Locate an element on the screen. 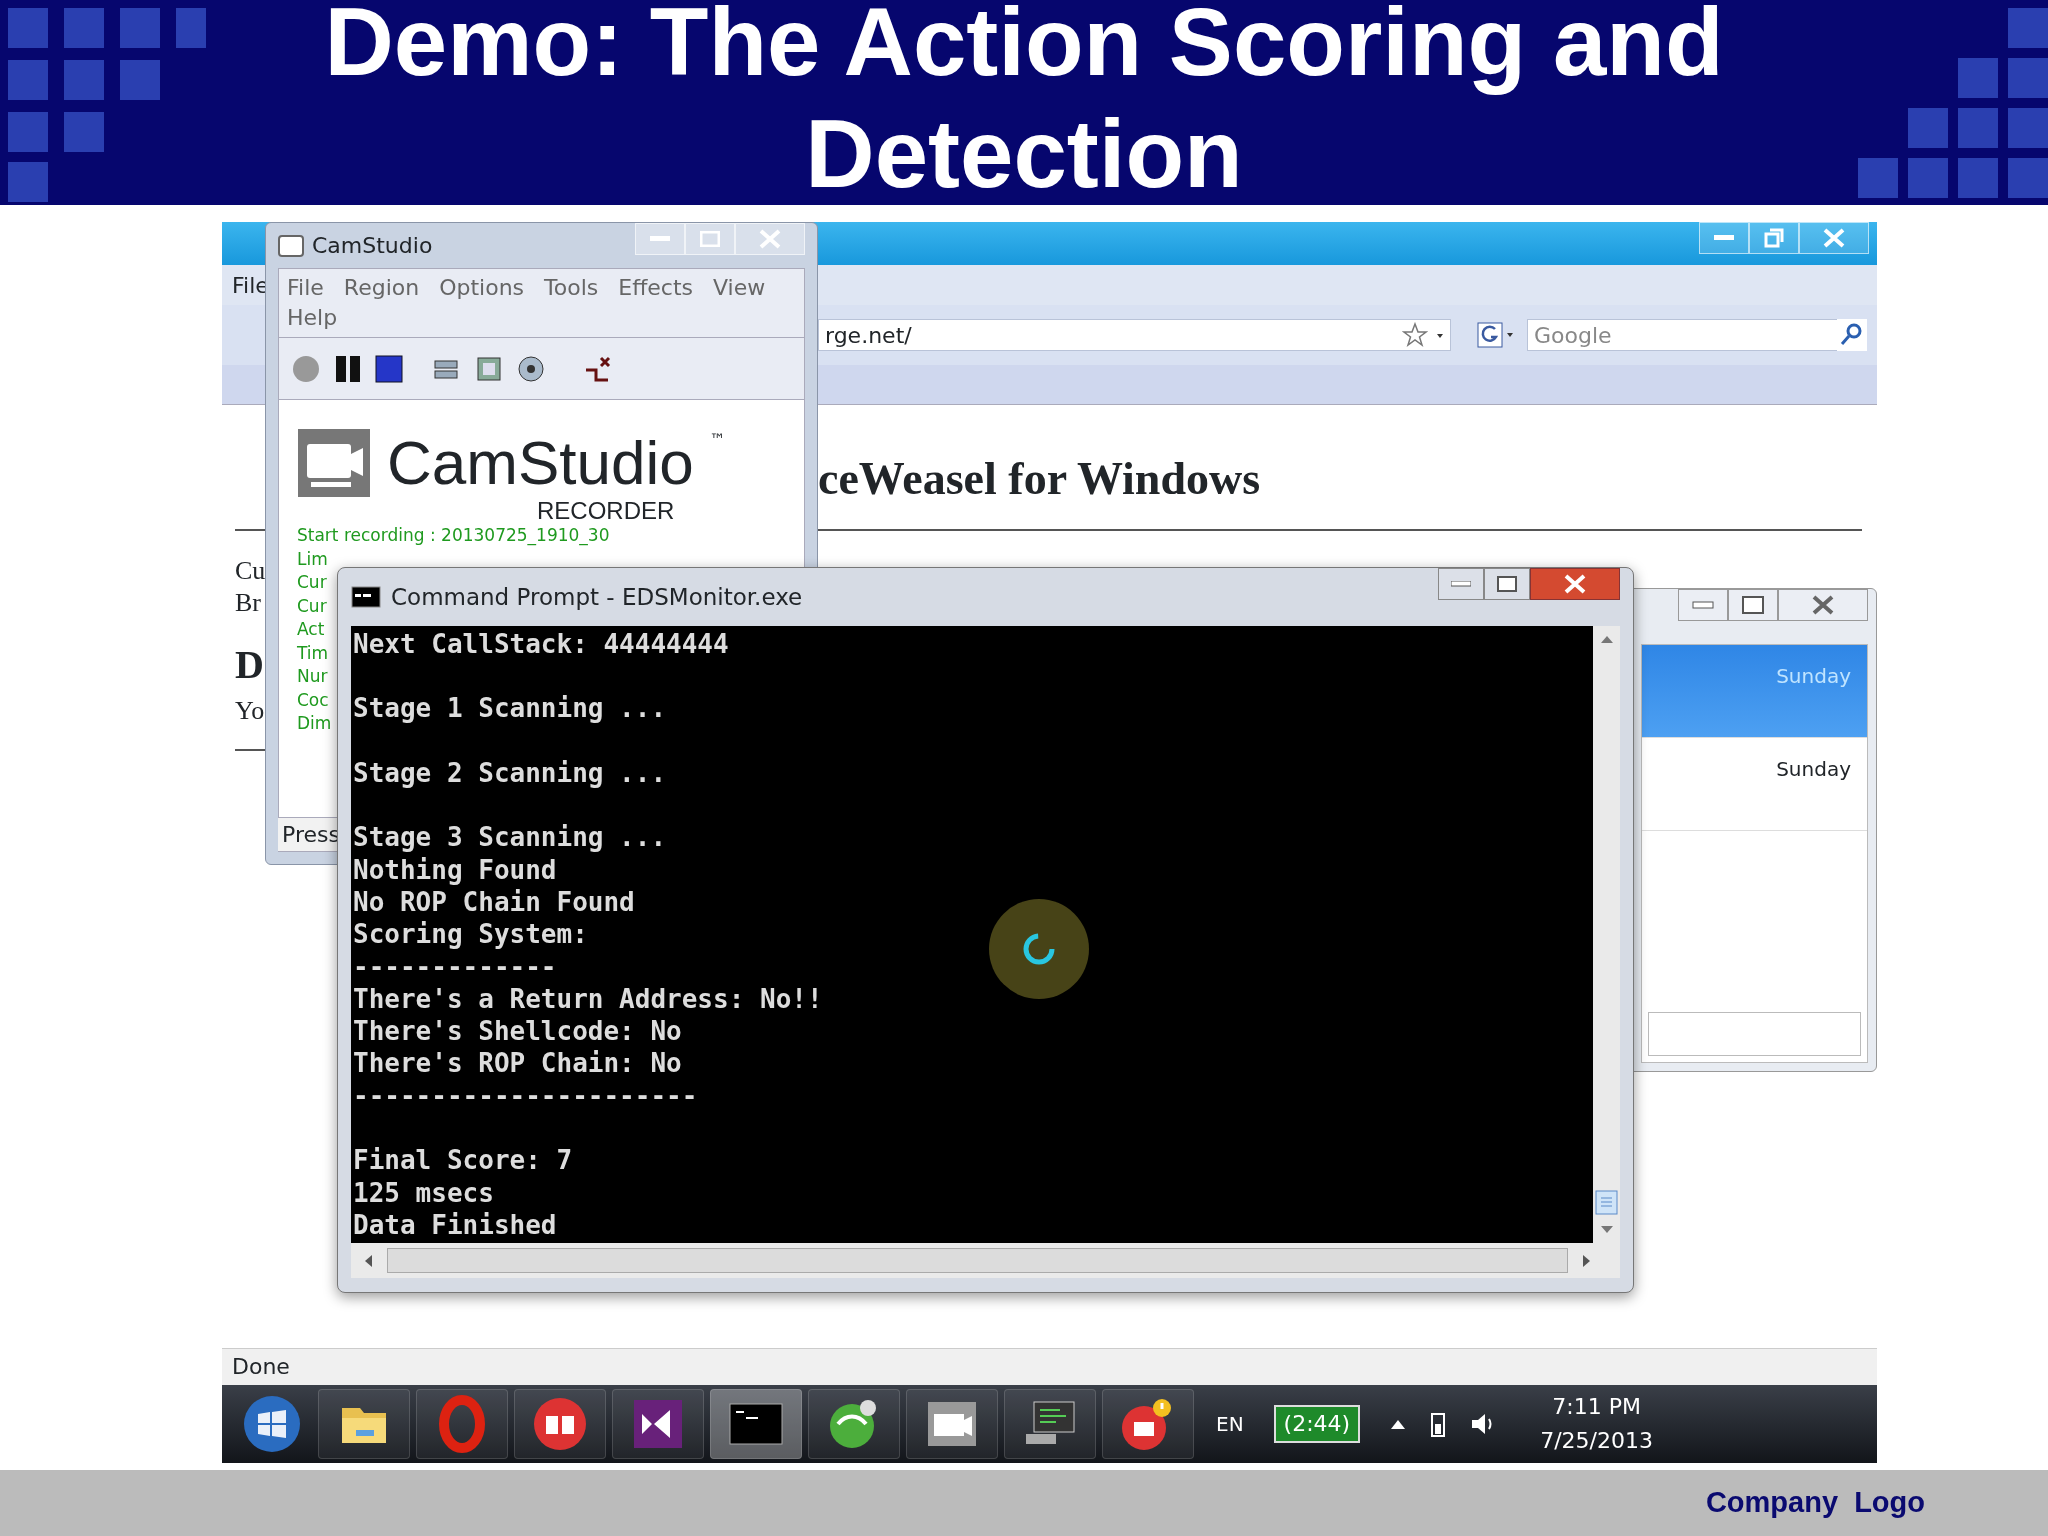 The width and height of the screenshot is (2048, 1536). status-text: Start recording : 20130725_1910_30 is located at coordinates (453, 536).